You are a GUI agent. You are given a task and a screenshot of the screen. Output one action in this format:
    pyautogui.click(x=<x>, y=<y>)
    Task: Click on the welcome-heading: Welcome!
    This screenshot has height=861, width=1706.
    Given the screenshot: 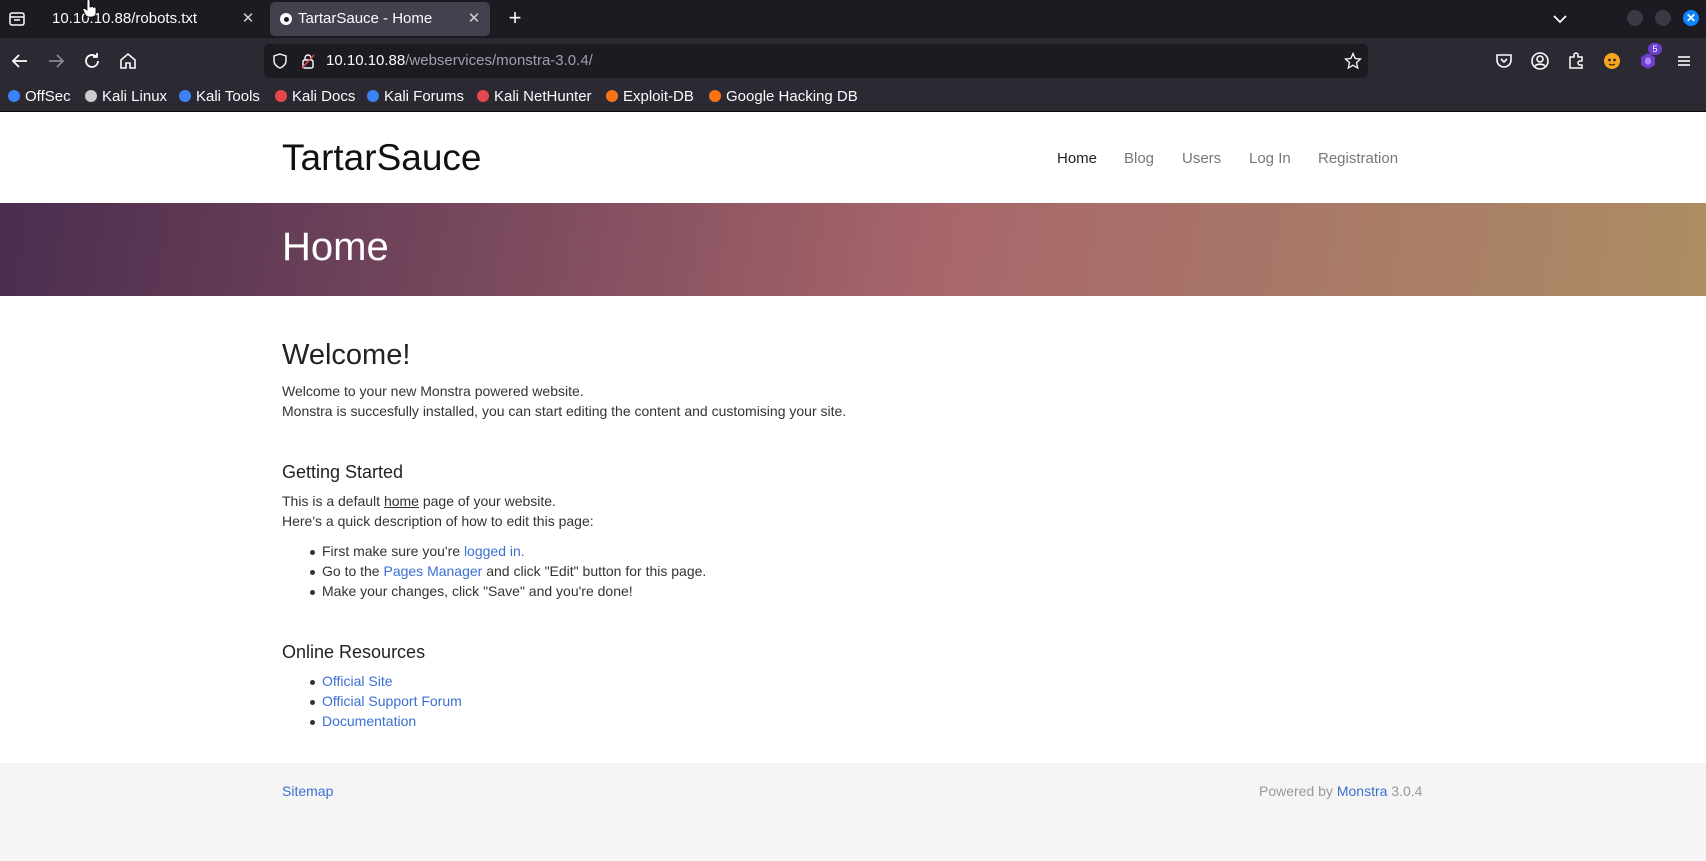 What is the action you would take?
    pyautogui.click(x=346, y=355)
    